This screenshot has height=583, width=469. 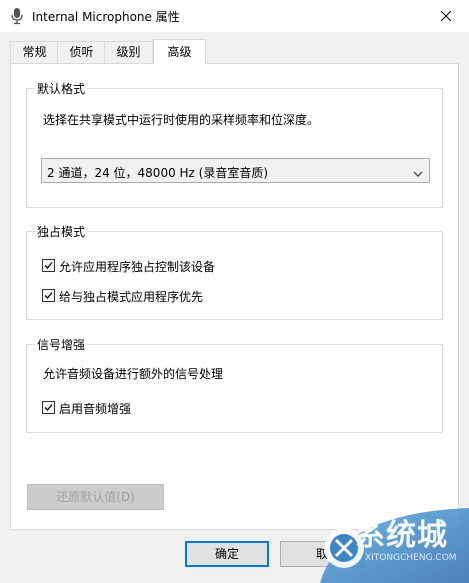 I want to click on exclusive-priority-checkbox, so click(x=48, y=295).